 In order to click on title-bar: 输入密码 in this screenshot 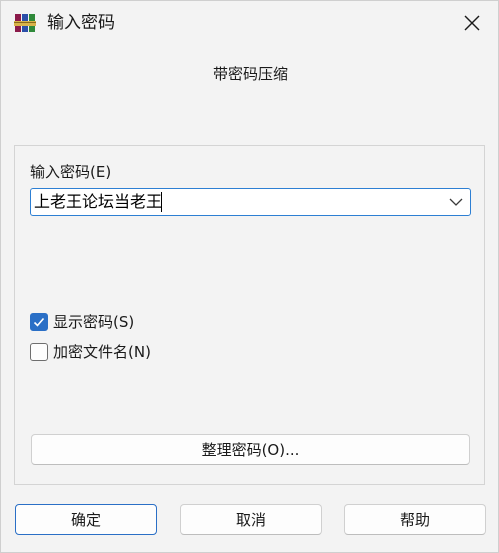, I will do `click(249, 23)`.